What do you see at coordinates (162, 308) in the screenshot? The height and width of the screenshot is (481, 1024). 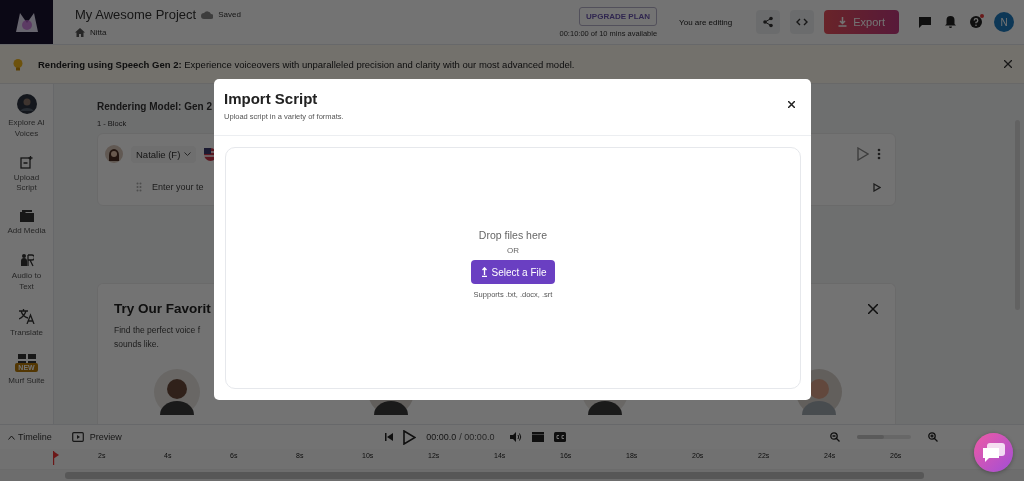 I see `promo-title: Try Our Favorit` at bounding box center [162, 308].